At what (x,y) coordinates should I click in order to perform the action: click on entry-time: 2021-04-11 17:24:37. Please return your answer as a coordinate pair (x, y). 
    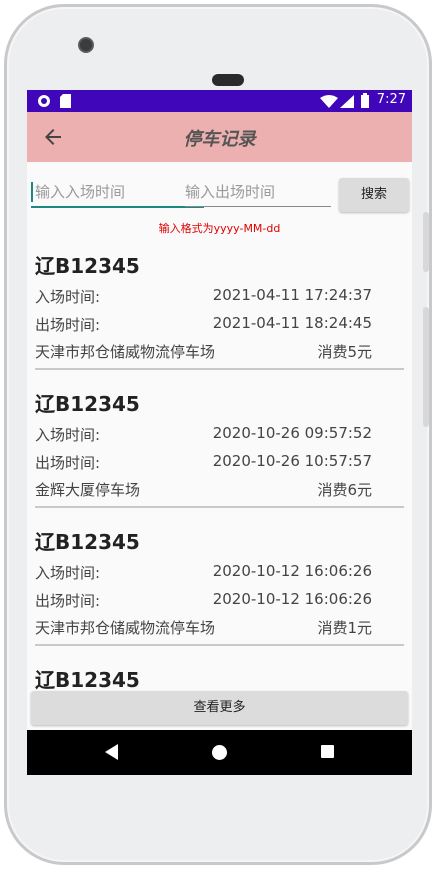
    Looking at the image, I should click on (292, 295).